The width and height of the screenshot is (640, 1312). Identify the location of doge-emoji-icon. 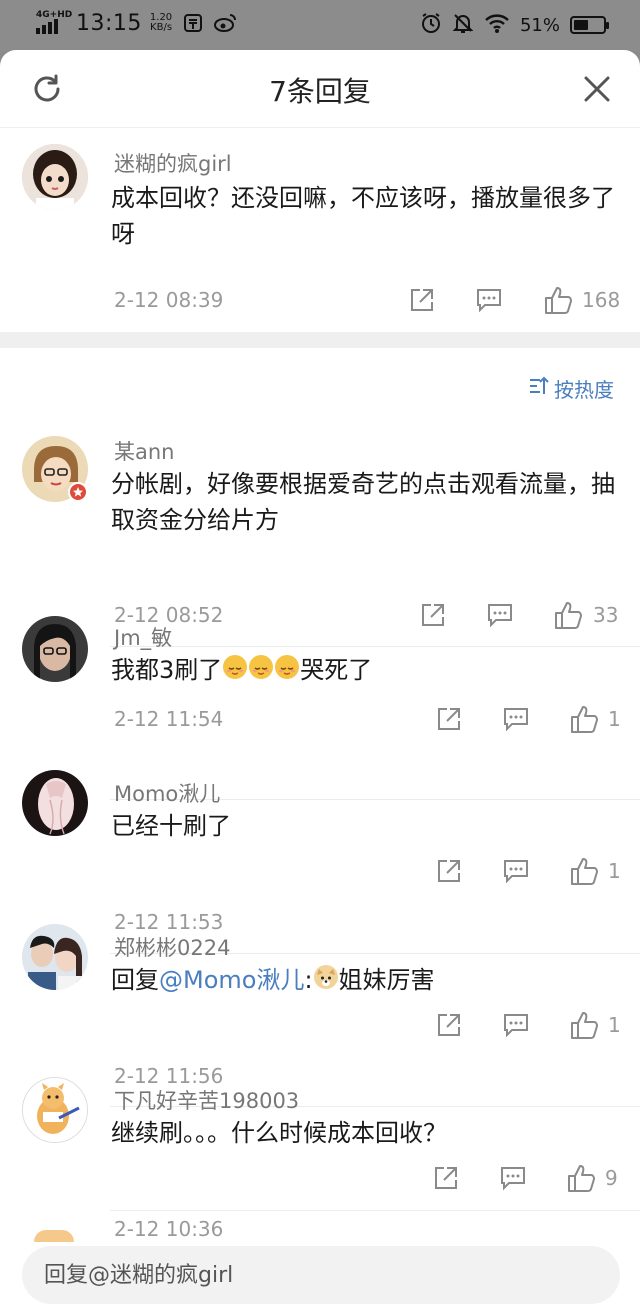
(325, 977).